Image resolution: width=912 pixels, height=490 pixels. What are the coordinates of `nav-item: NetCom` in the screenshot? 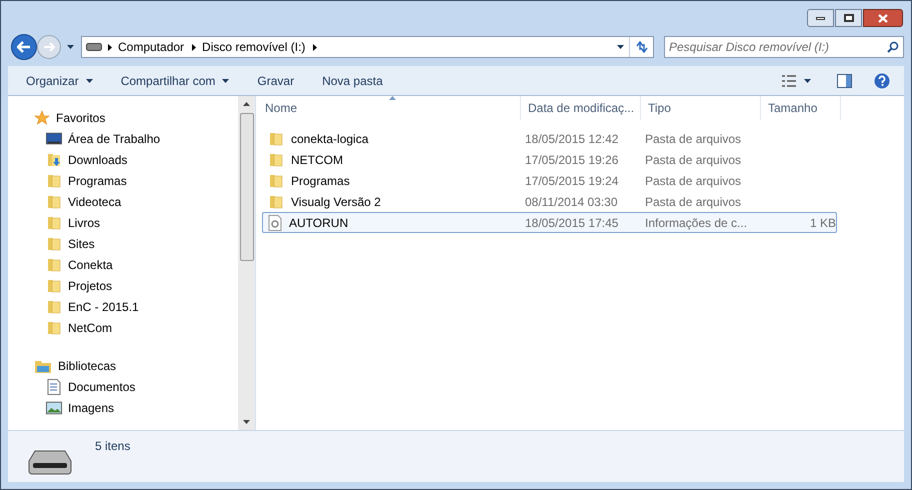 It's located at (74, 327).